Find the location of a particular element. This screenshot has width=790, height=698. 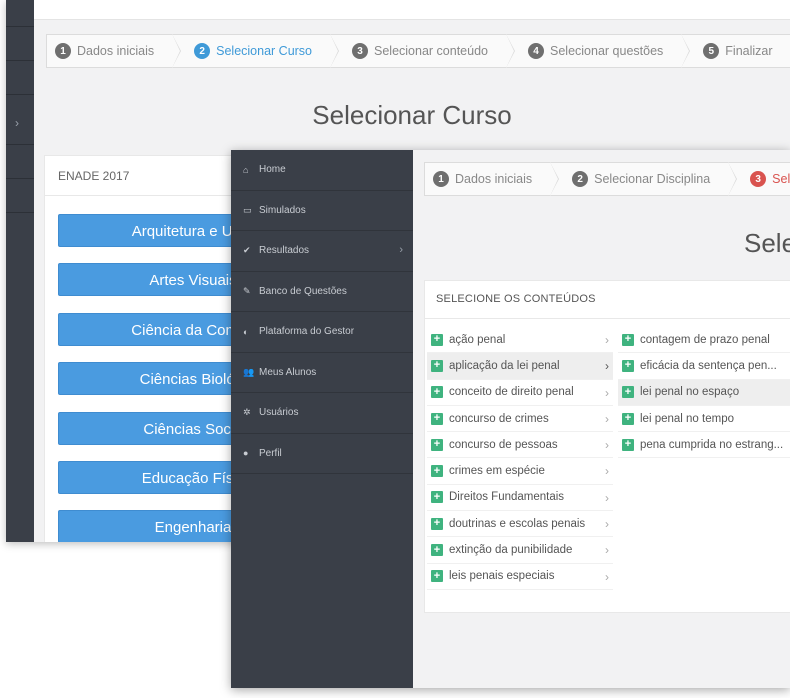

nav-label: Simulados is located at coordinates (282, 210).